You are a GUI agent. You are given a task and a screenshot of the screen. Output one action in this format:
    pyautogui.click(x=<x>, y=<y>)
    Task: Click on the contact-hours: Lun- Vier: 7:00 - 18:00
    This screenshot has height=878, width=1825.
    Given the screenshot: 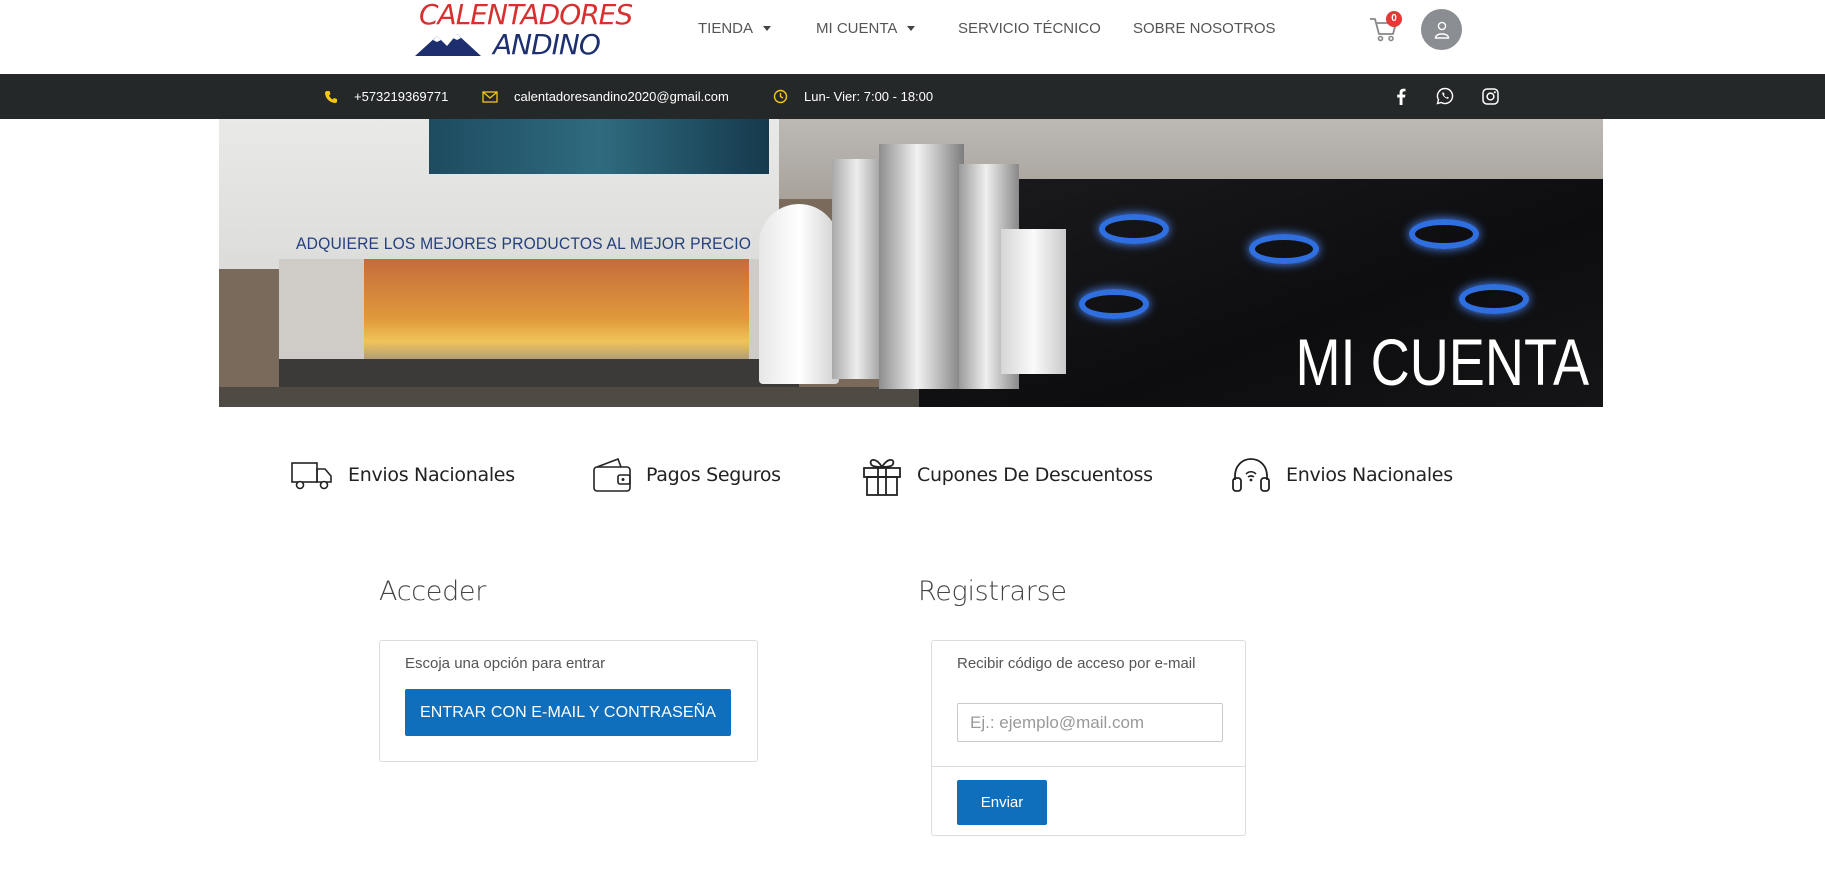 What is the action you would take?
    pyautogui.click(x=853, y=96)
    